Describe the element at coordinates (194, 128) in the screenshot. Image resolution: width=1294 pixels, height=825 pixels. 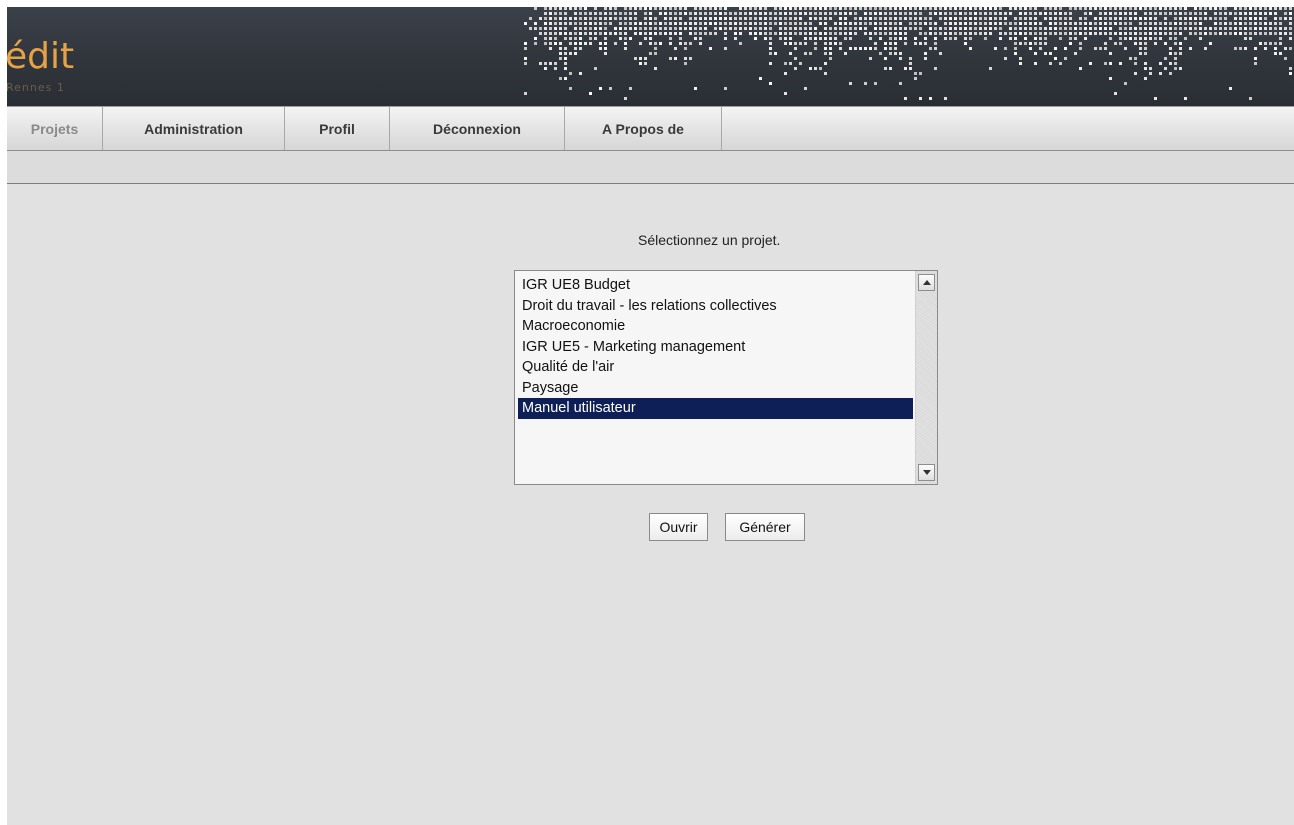
I see `nav-item-administration: Administration` at that location.